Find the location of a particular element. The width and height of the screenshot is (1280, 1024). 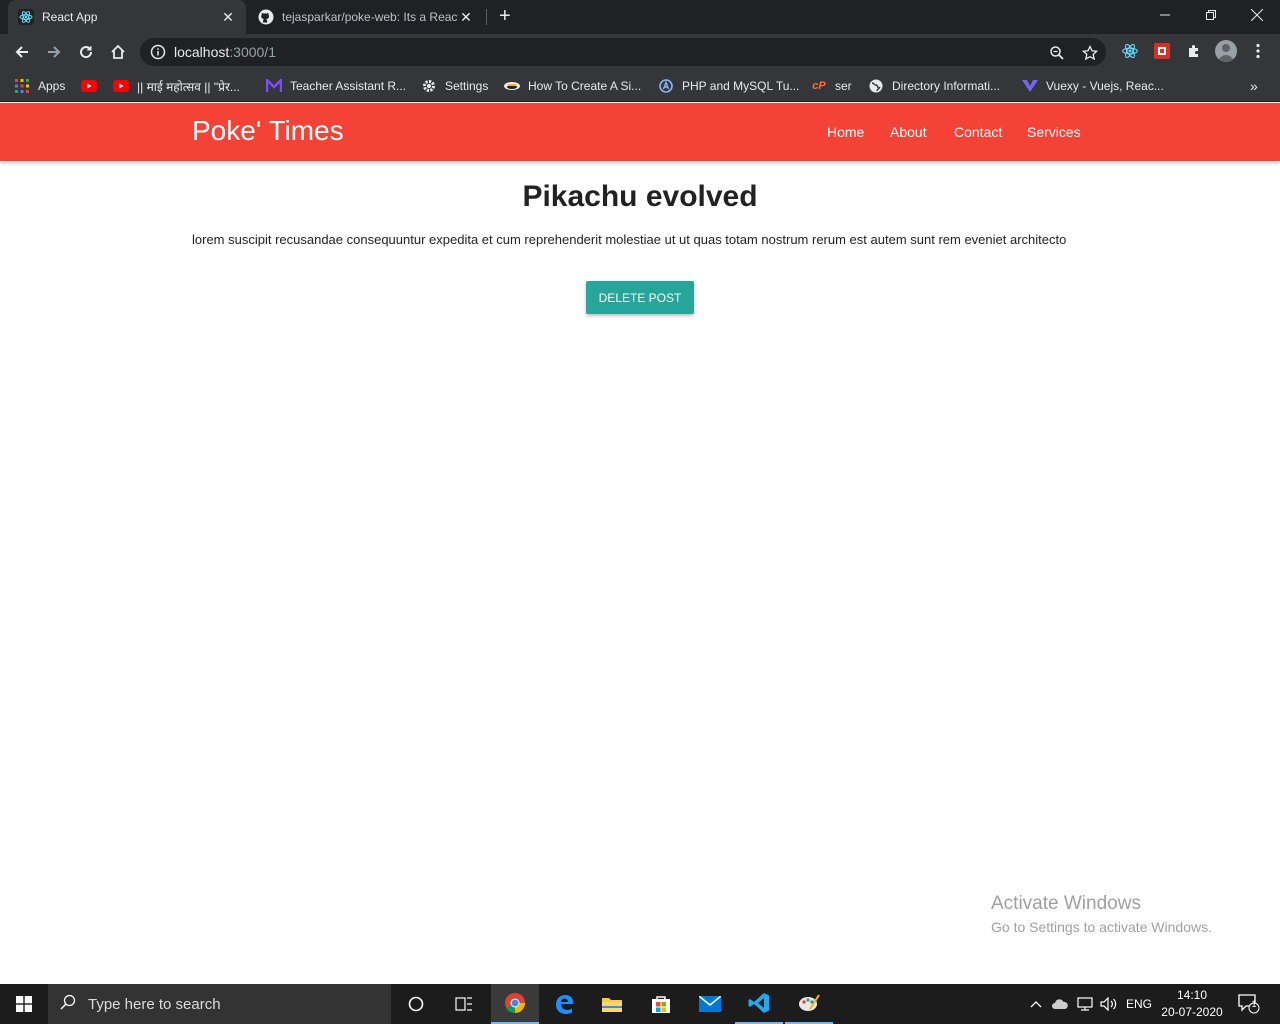

notification-center-icon: 1 is located at coordinates (1249, 1004).